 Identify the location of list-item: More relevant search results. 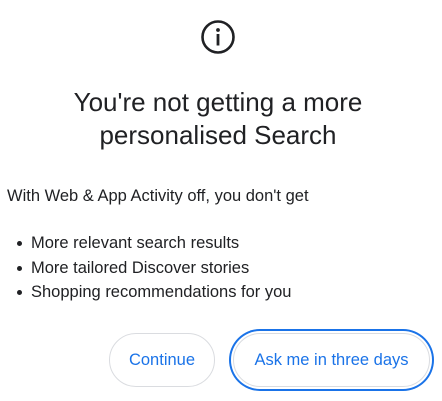
(153, 244).